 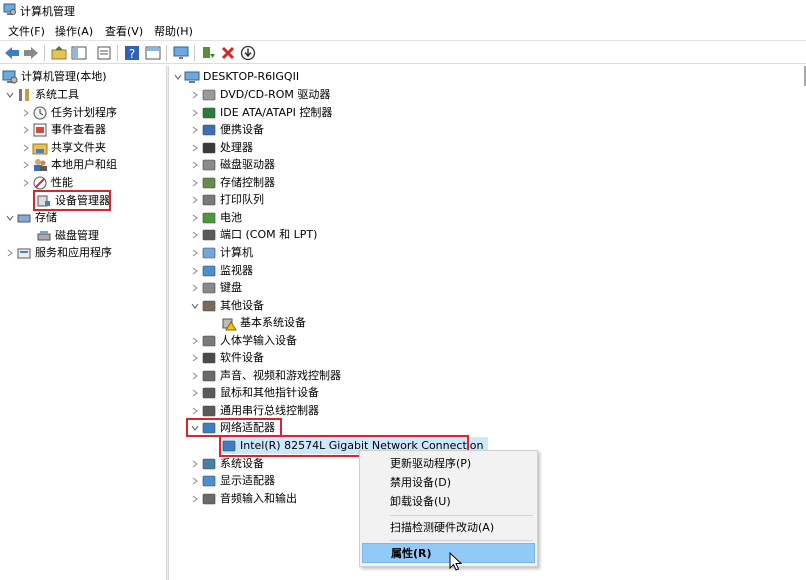 I want to click on device-item-usb-controllers: 通用串行总线控制器, so click(x=254, y=410).